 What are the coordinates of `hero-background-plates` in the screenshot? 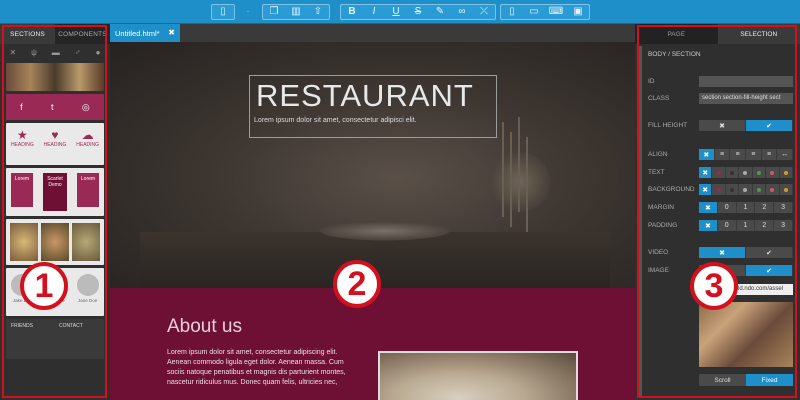 It's located at (385, 231).